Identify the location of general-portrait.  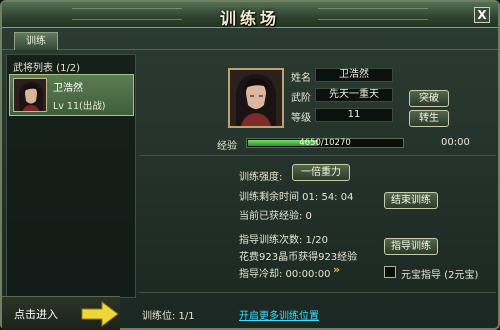
(256, 98).